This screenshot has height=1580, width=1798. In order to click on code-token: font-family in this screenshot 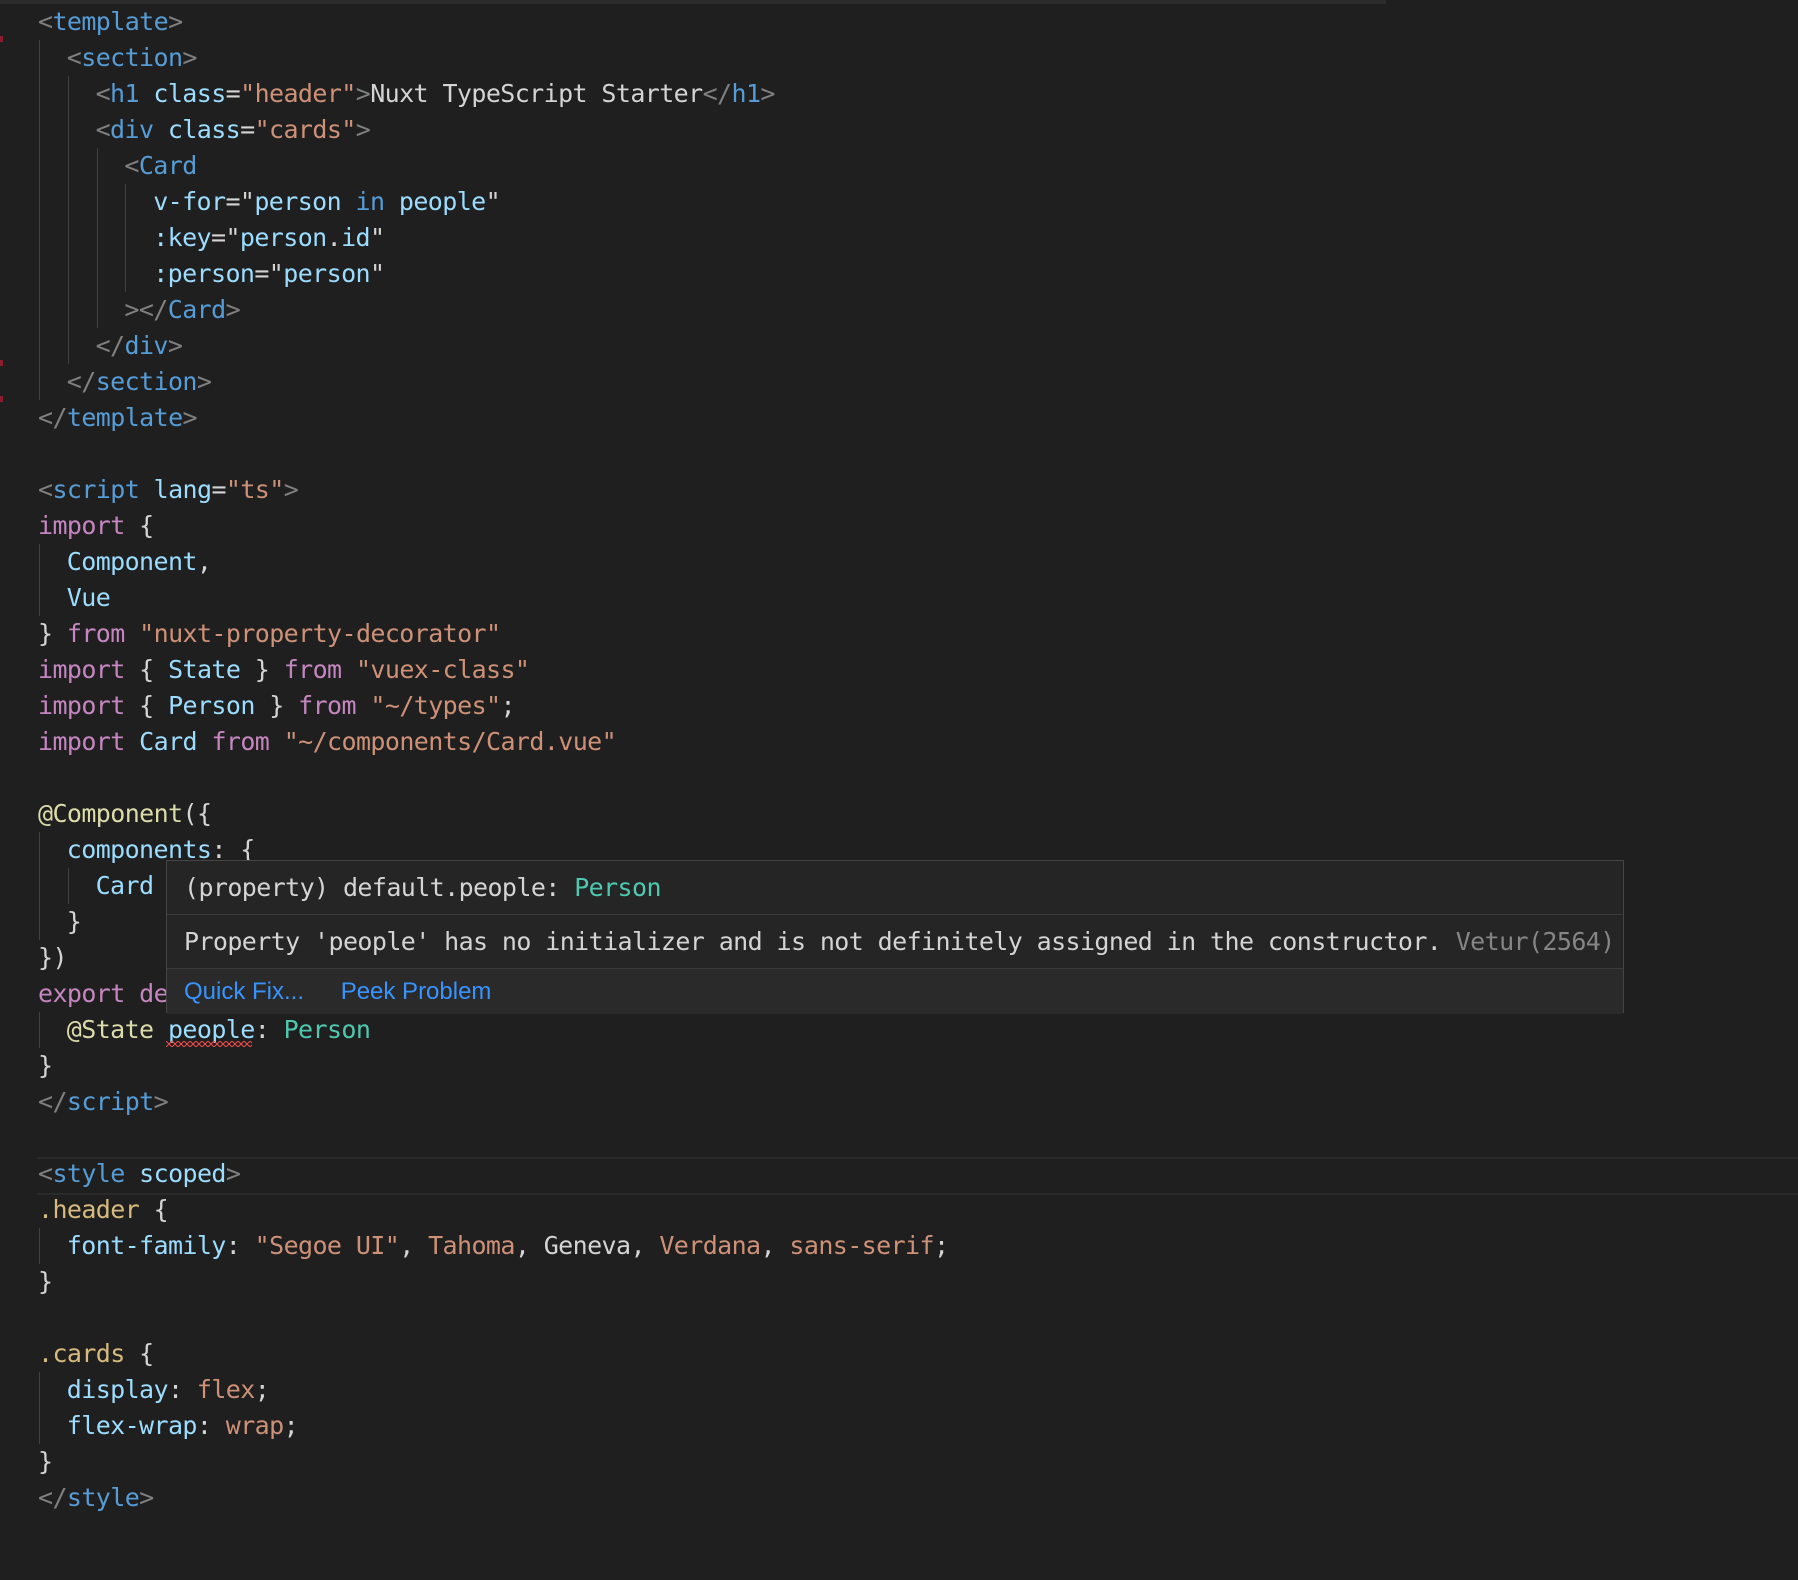, I will do `click(146, 1245)`.